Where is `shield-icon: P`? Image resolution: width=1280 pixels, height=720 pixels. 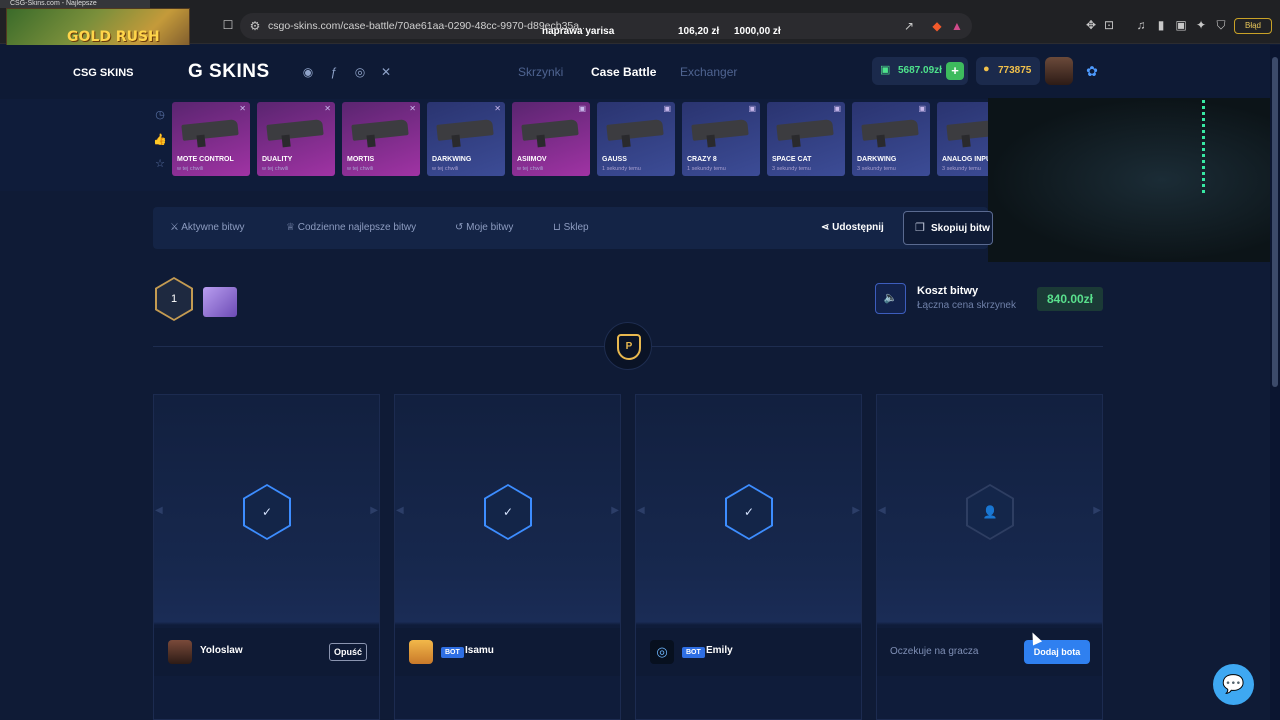 shield-icon: P is located at coordinates (629, 347).